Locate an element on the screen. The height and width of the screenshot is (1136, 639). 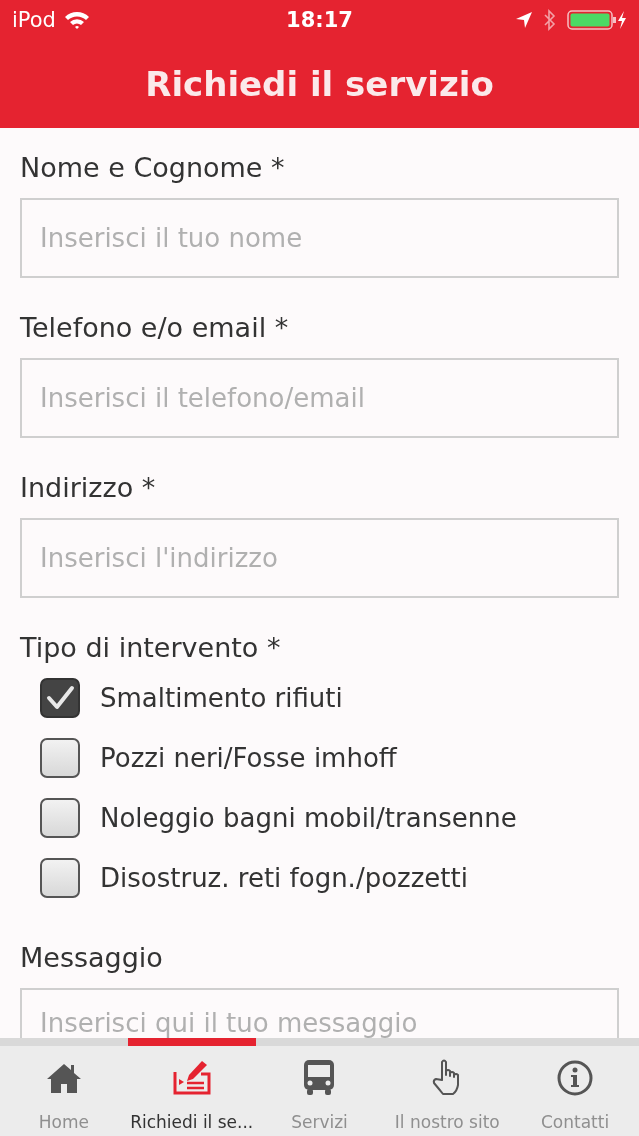
field-label: Nome e Cognome * is located at coordinates (153, 168).